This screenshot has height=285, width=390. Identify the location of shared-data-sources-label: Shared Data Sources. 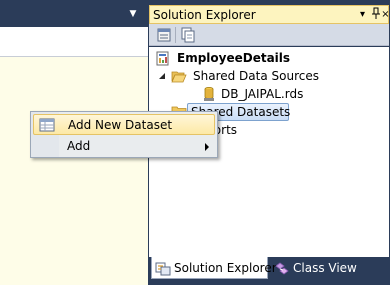
(256, 76).